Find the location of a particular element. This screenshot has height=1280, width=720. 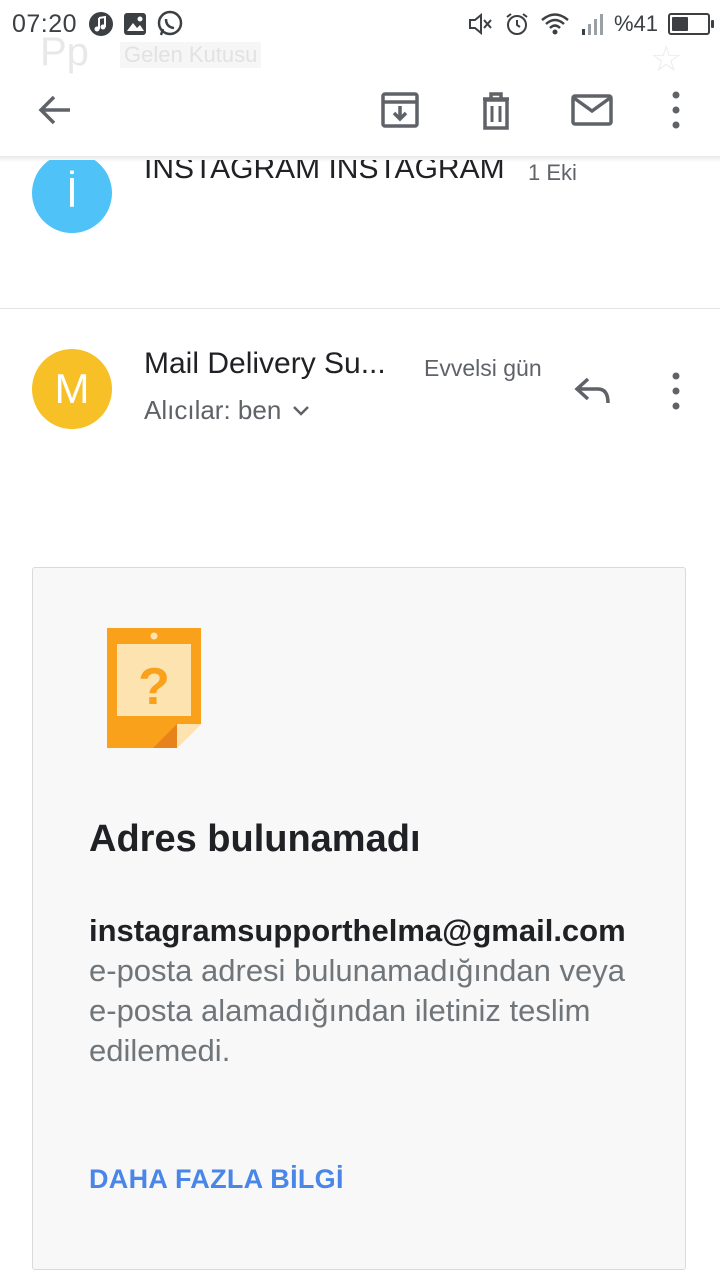

notification-icons is located at coordinates (136, 24).